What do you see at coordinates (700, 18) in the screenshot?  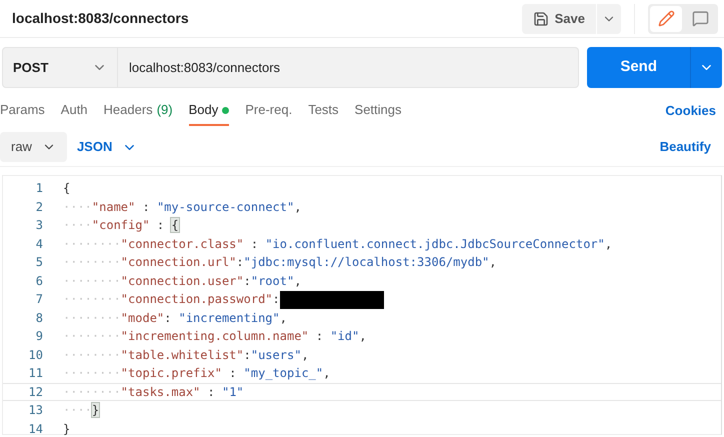 I see `comment-icon` at bounding box center [700, 18].